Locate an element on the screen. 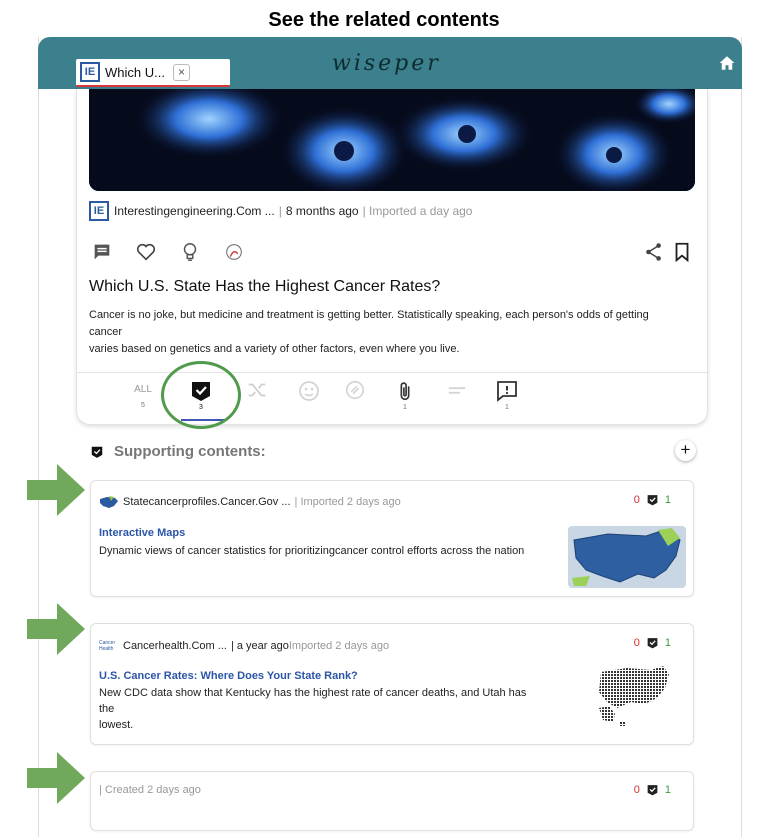  person-annotate-icon is located at coordinates (234, 252).